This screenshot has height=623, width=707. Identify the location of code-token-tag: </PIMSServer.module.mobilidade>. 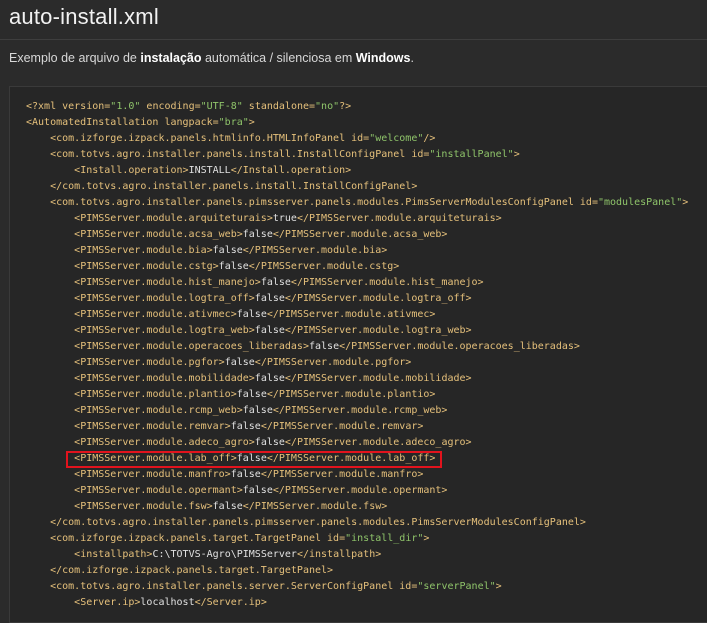
(378, 378).